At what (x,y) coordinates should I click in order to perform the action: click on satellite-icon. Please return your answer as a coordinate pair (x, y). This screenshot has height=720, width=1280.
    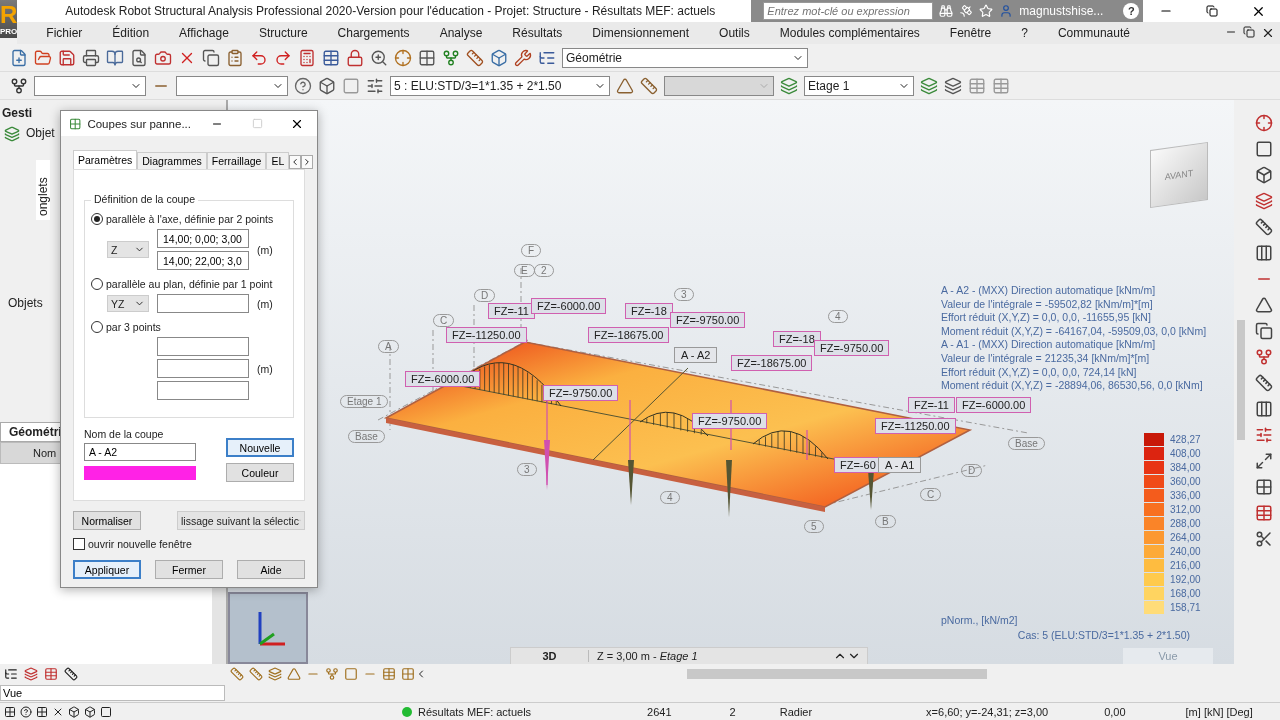
    Looking at the image, I should click on (966, 11).